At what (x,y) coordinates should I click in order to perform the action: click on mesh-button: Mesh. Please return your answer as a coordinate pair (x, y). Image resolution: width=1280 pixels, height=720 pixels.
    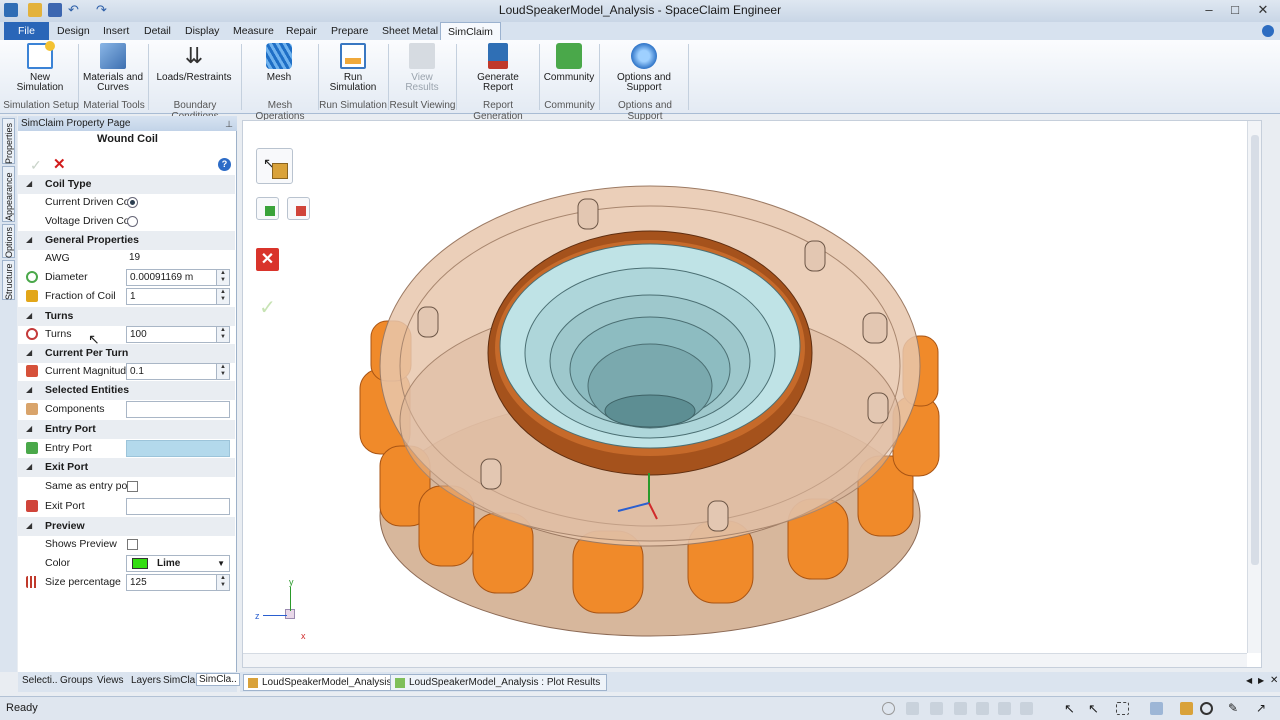
    Looking at the image, I should click on (279, 63).